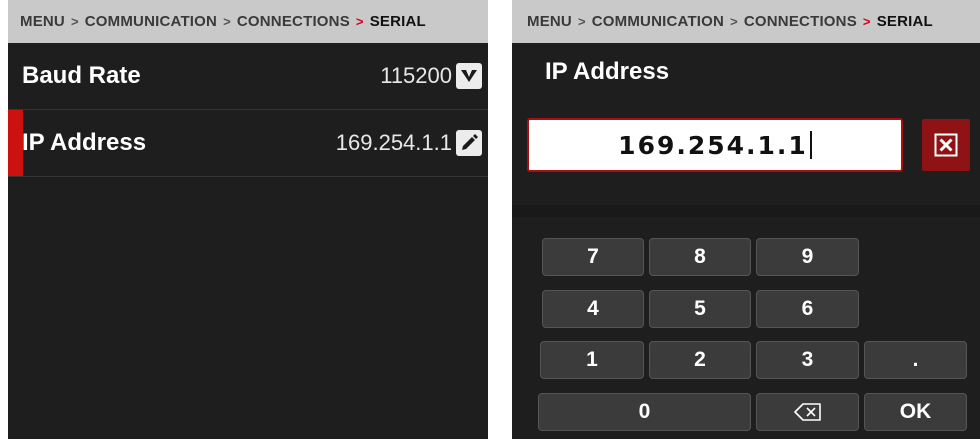 This screenshot has width=980, height=439. I want to click on row-divider, so click(248, 176).